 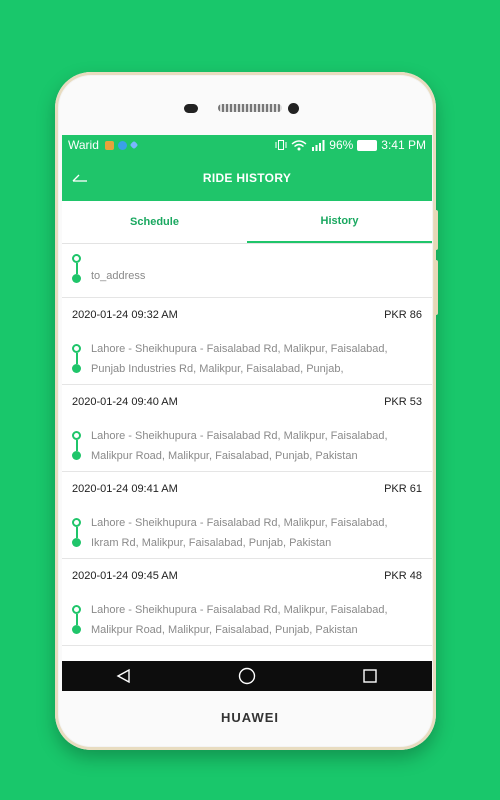 I want to click on earpiece-speaker, so click(x=250, y=108).